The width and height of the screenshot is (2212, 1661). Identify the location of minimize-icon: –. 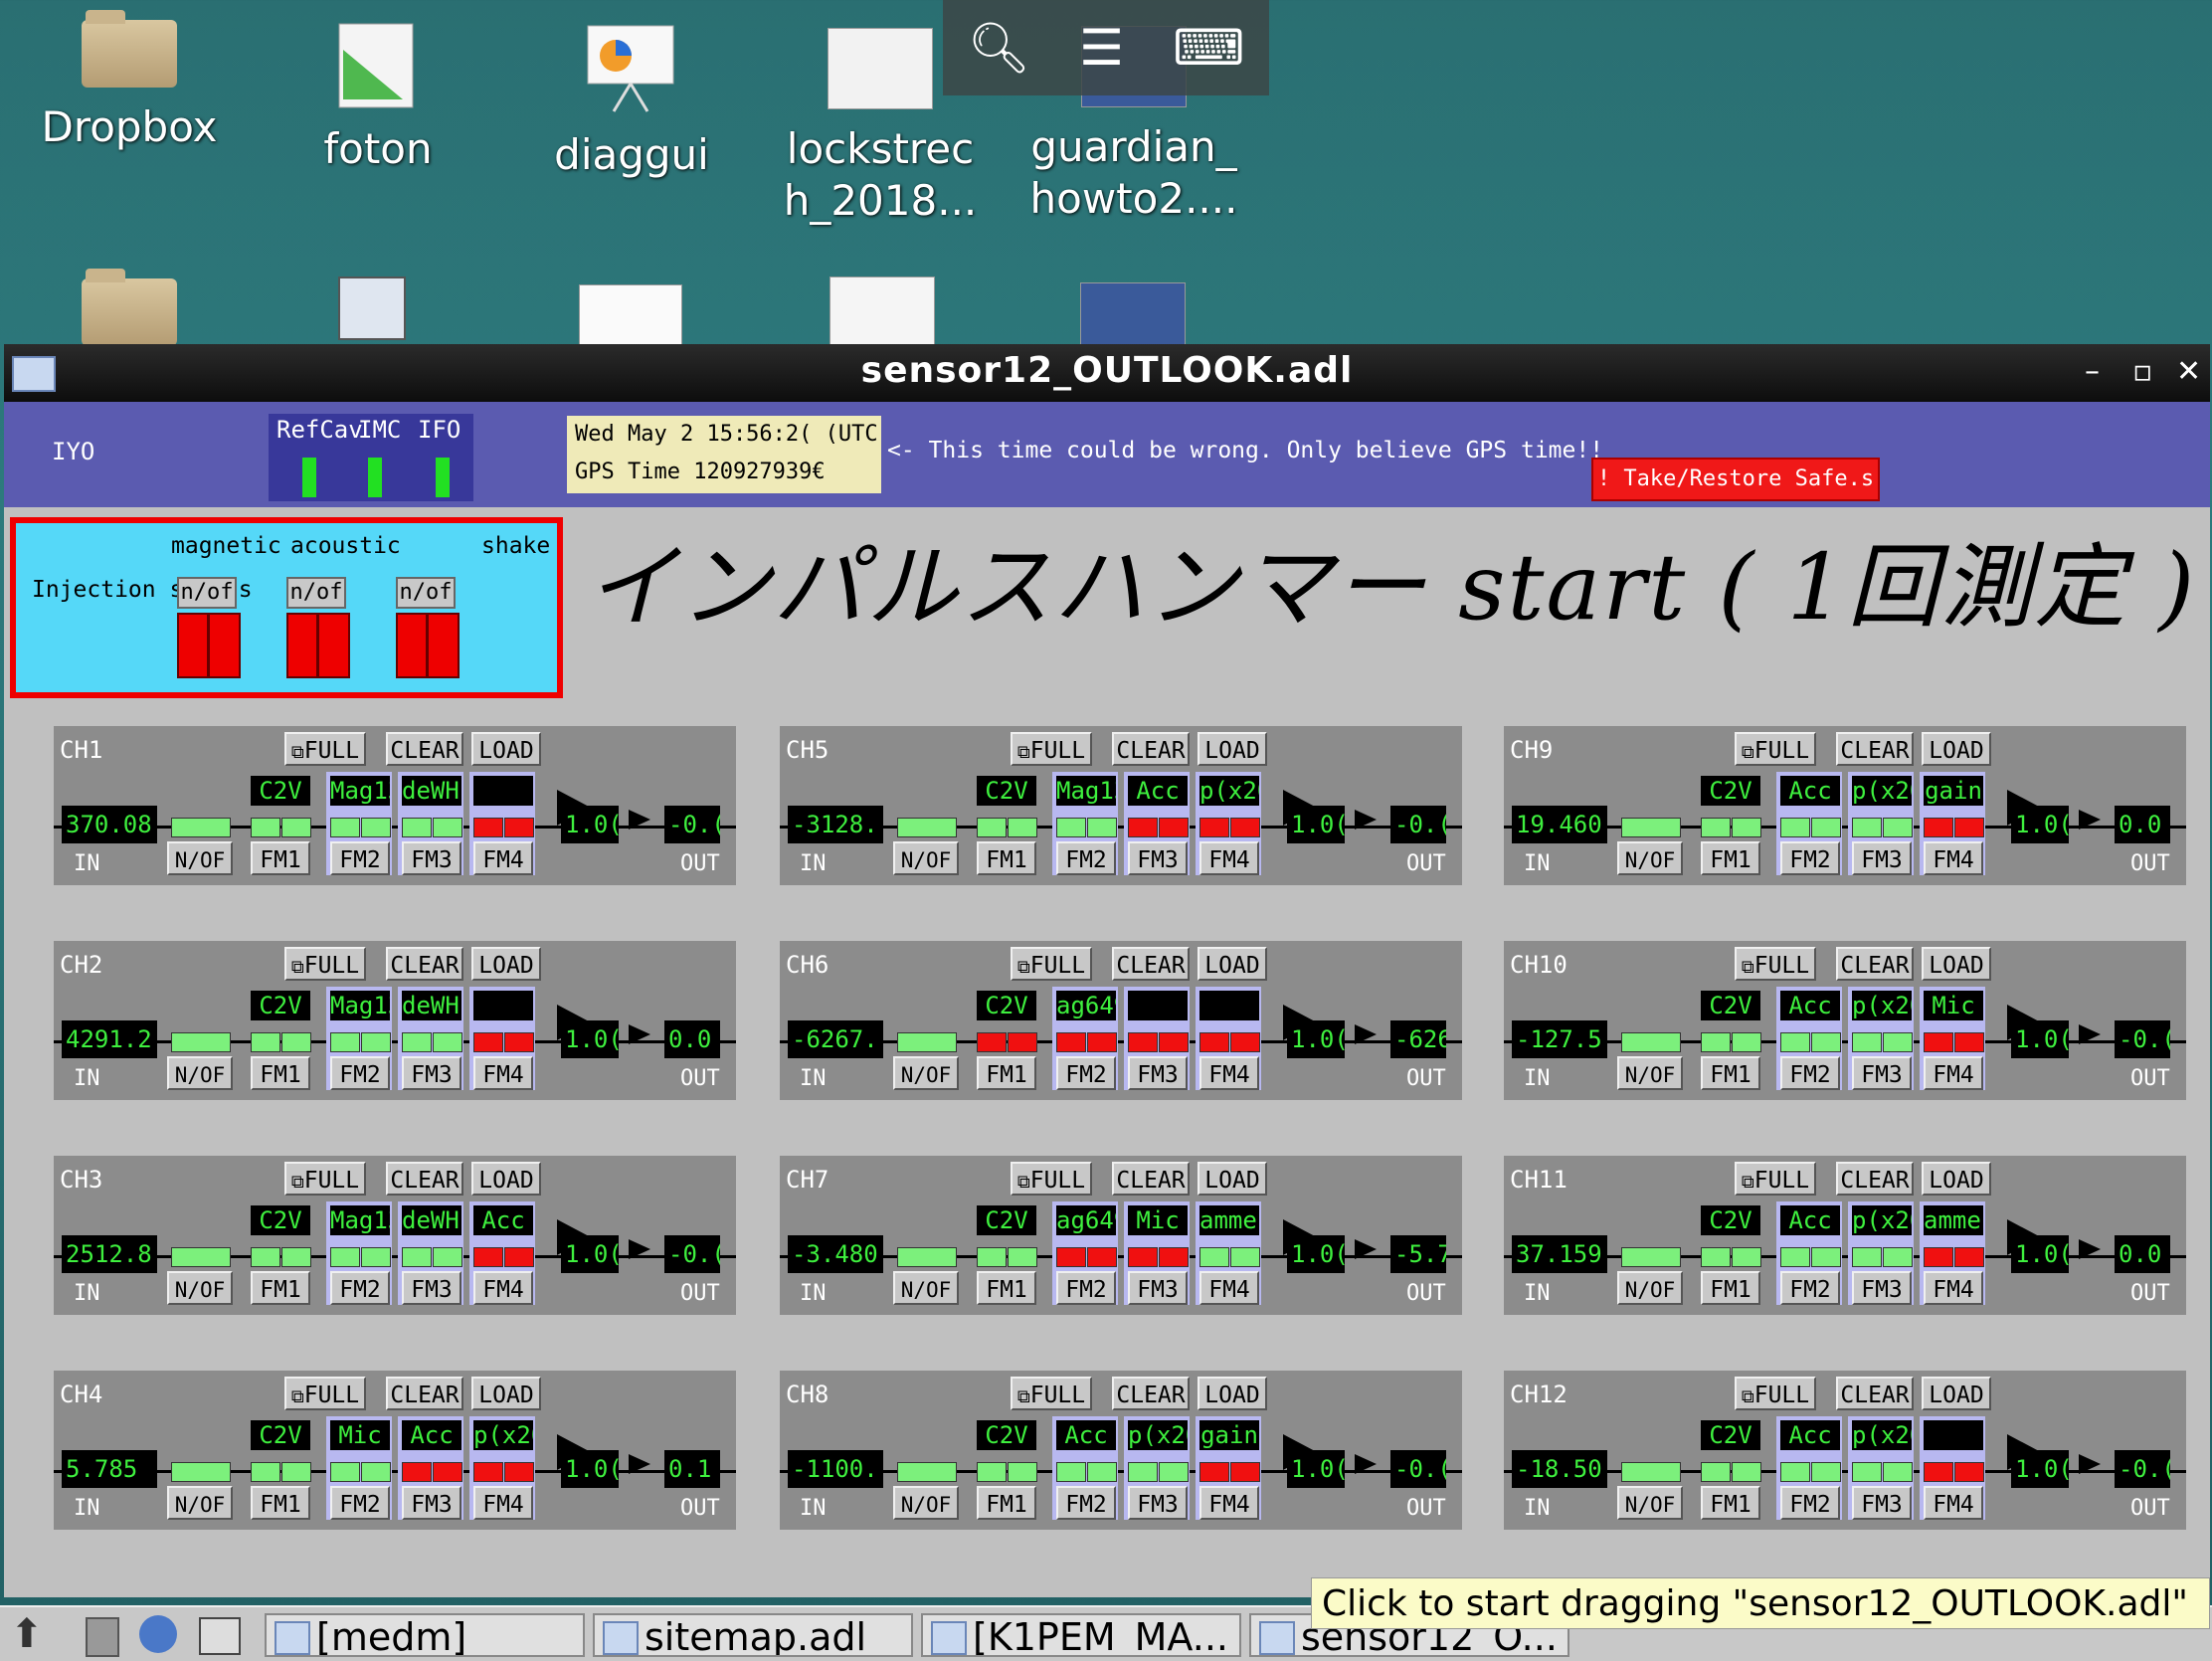
(2092, 372).